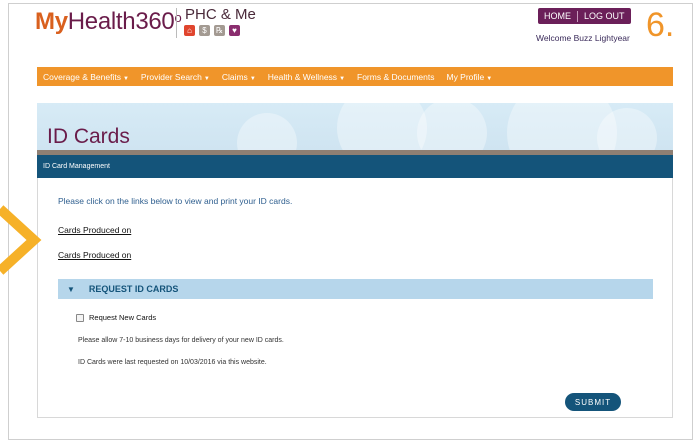  What do you see at coordinates (219, 30) in the screenshot?
I see `rx-icon: ℞` at bounding box center [219, 30].